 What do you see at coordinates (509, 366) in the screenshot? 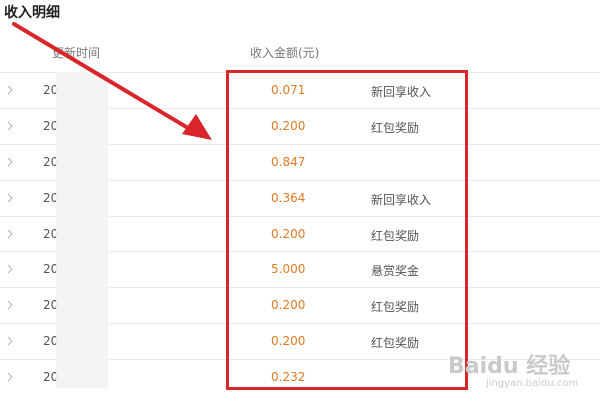
I see `watermark-logo: Baidu 经验` at bounding box center [509, 366].